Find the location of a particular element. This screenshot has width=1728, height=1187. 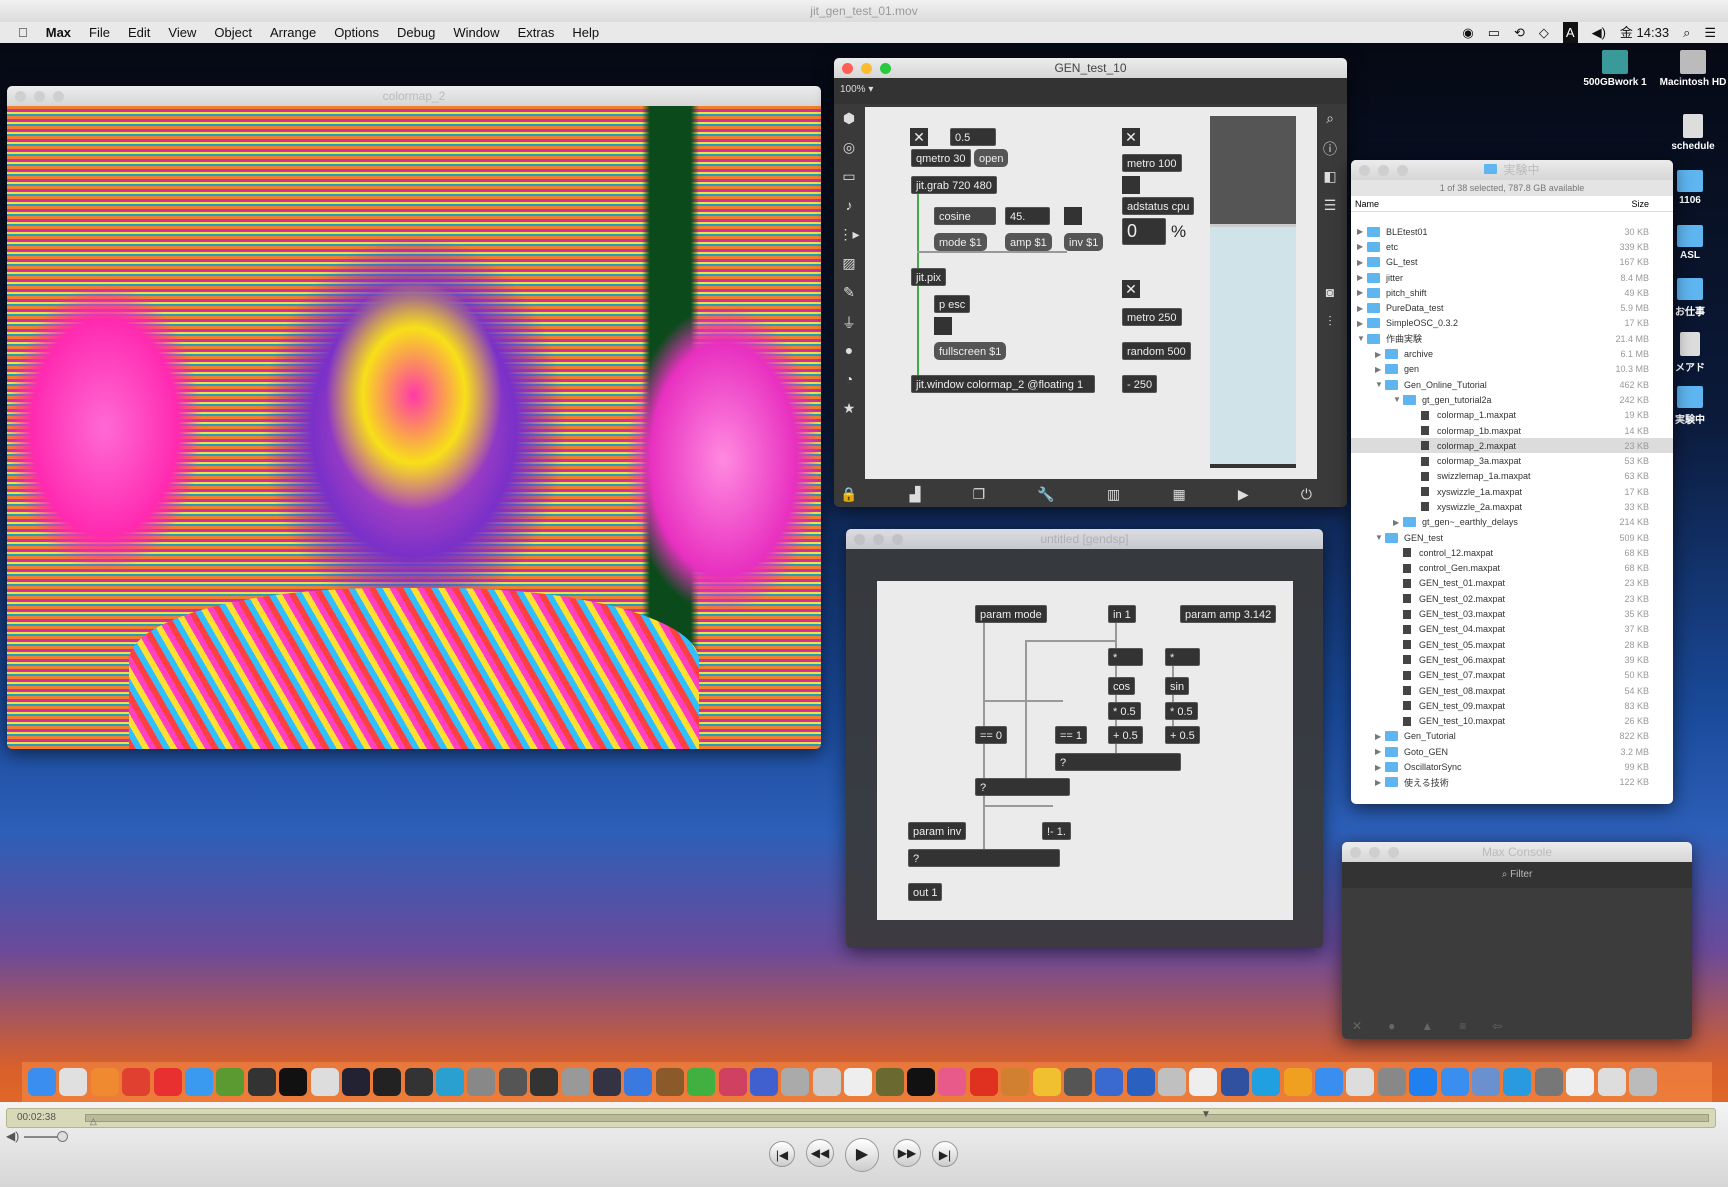

bang-button is located at coordinates (943, 326).